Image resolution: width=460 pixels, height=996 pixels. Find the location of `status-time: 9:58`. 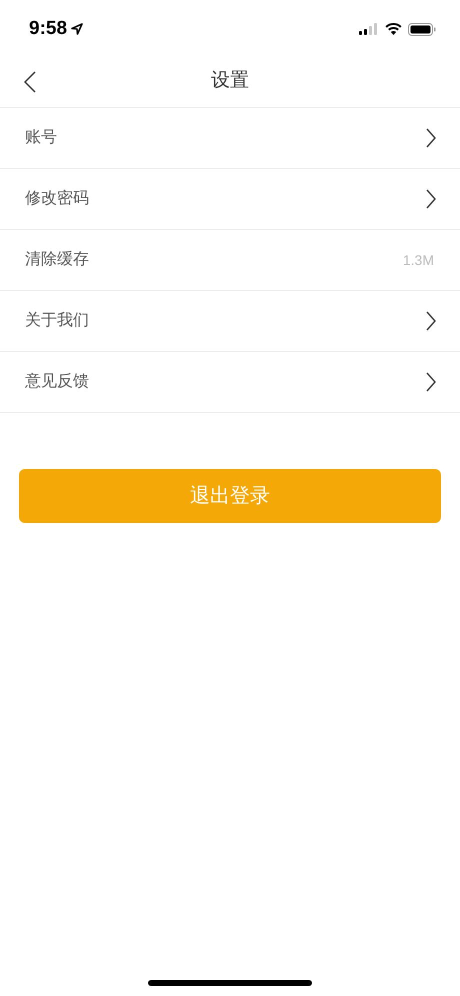

status-time: 9:58 is located at coordinates (48, 28).